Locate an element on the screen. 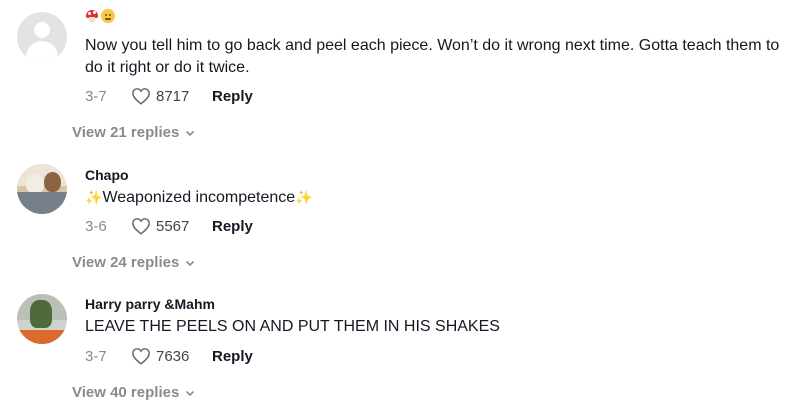  like-count: 5567 is located at coordinates (173, 226).